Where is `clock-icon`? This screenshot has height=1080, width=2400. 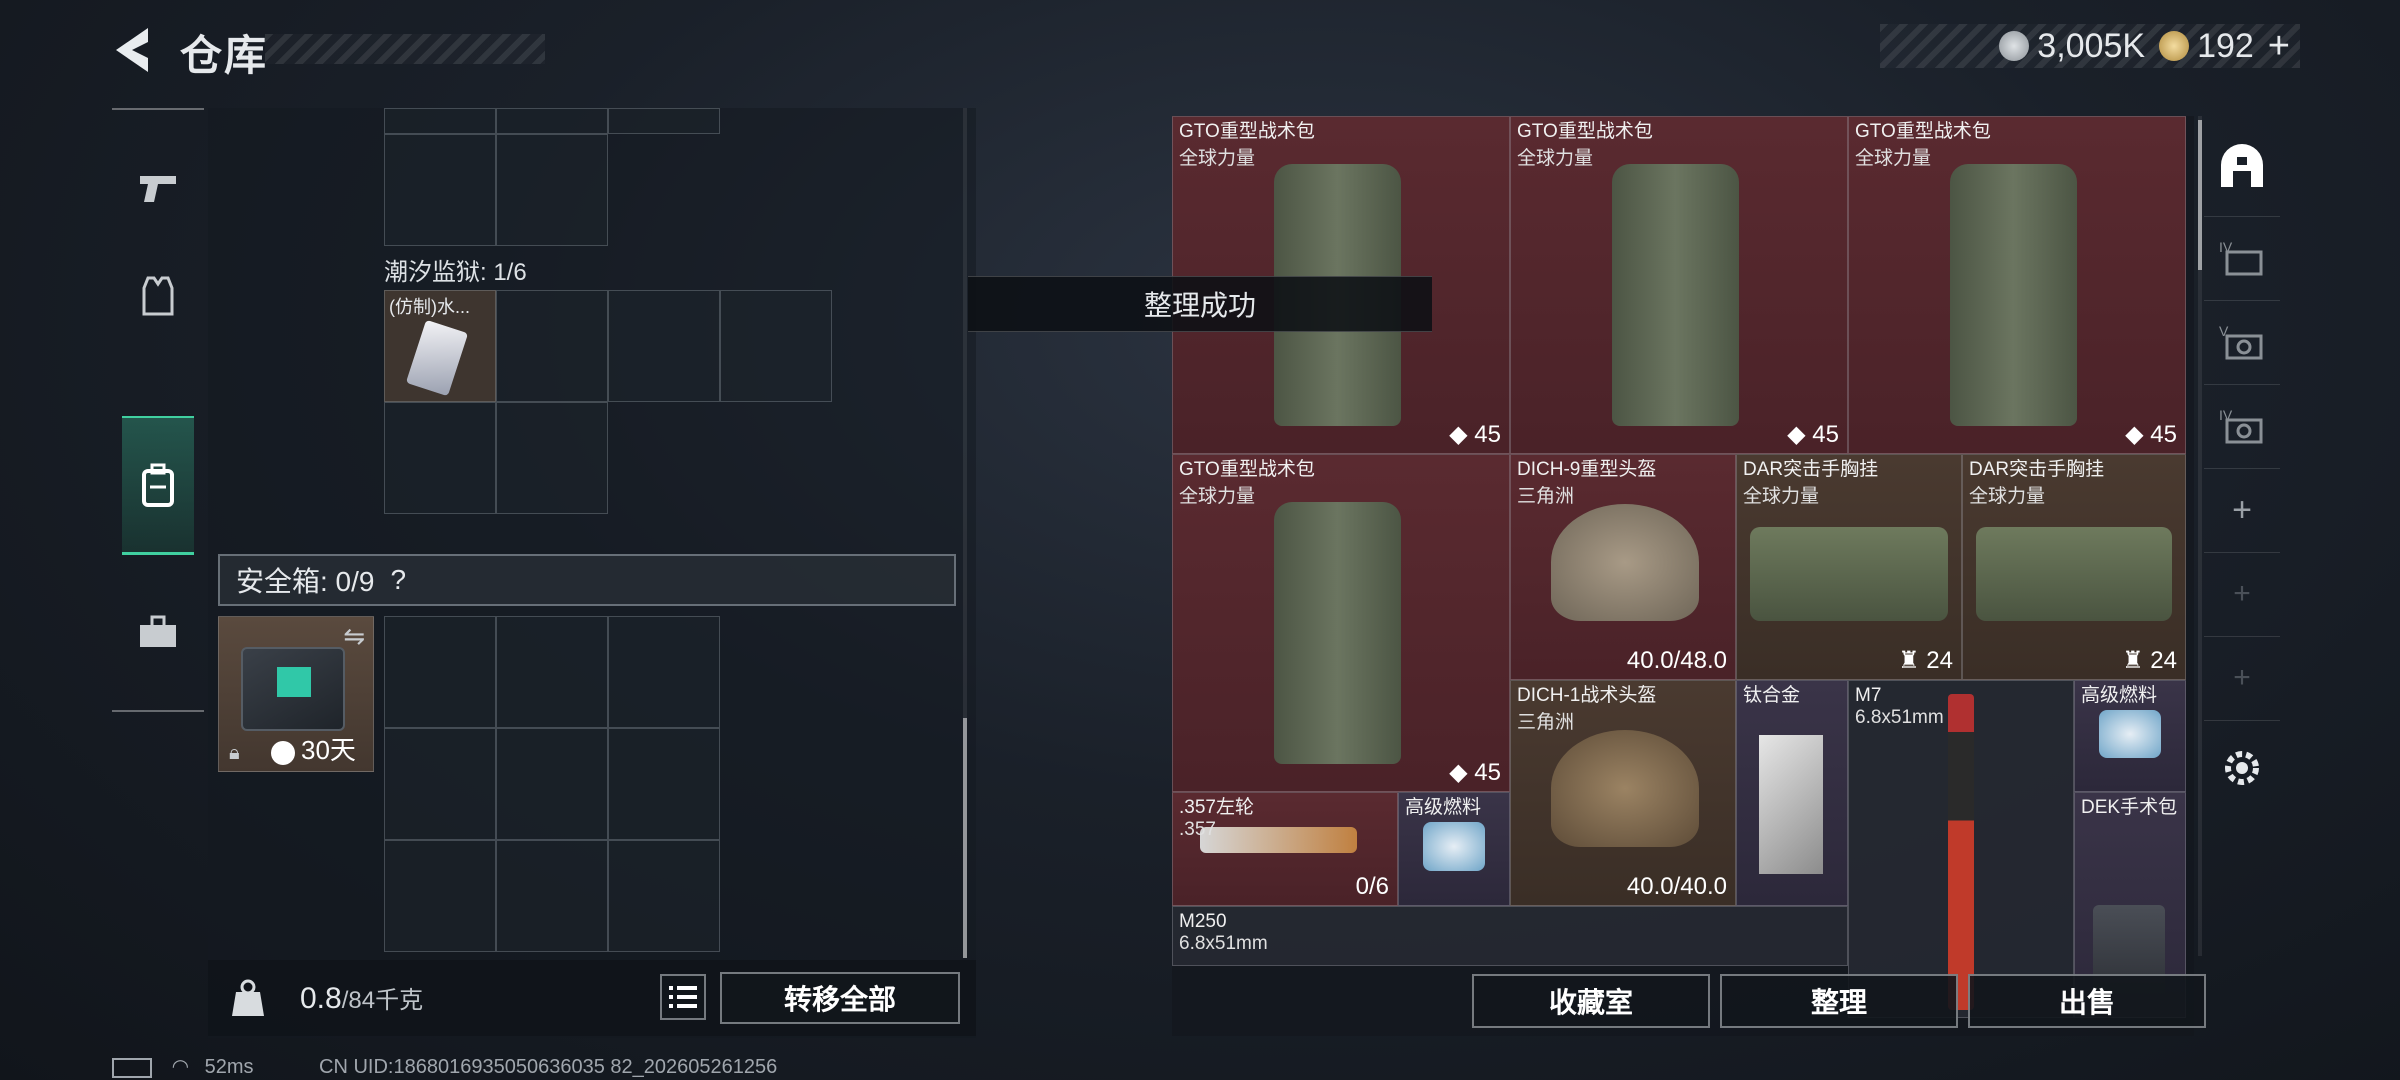
clock-icon is located at coordinates (283, 753).